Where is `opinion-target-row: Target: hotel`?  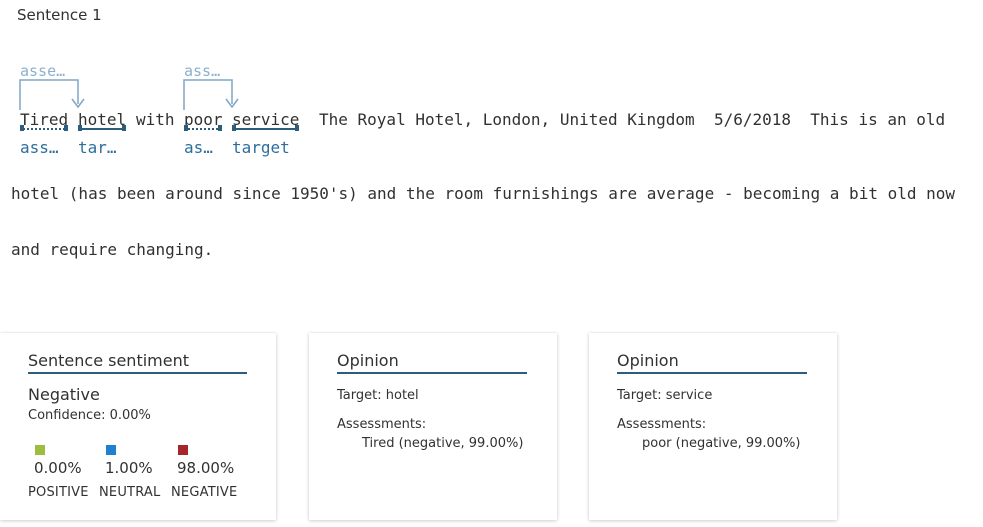 opinion-target-row: Target: hotel is located at coordinates (378, 395).